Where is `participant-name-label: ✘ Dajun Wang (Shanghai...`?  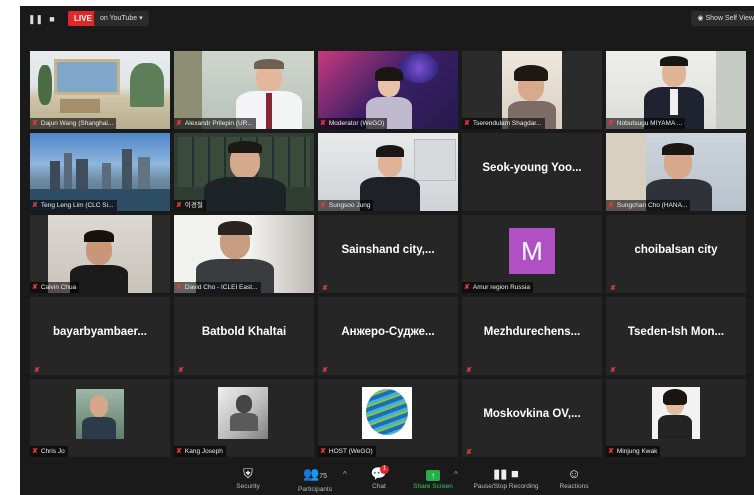
participant-name-label: ✘ Dajun Wang (Shanghai... is located at coordinates (73, 123).